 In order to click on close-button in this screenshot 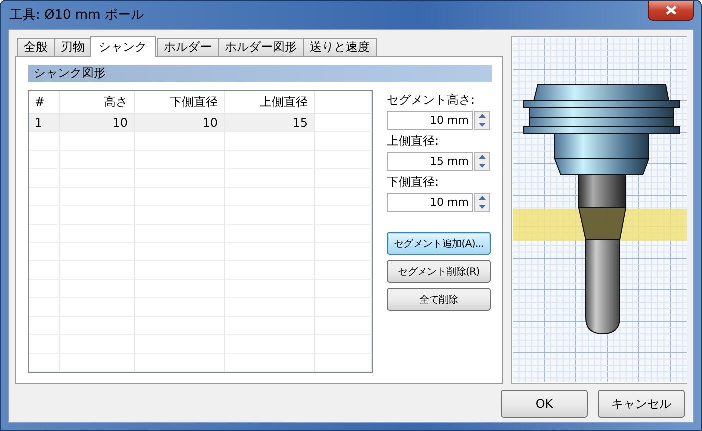, I will do `click(671, 11)`.